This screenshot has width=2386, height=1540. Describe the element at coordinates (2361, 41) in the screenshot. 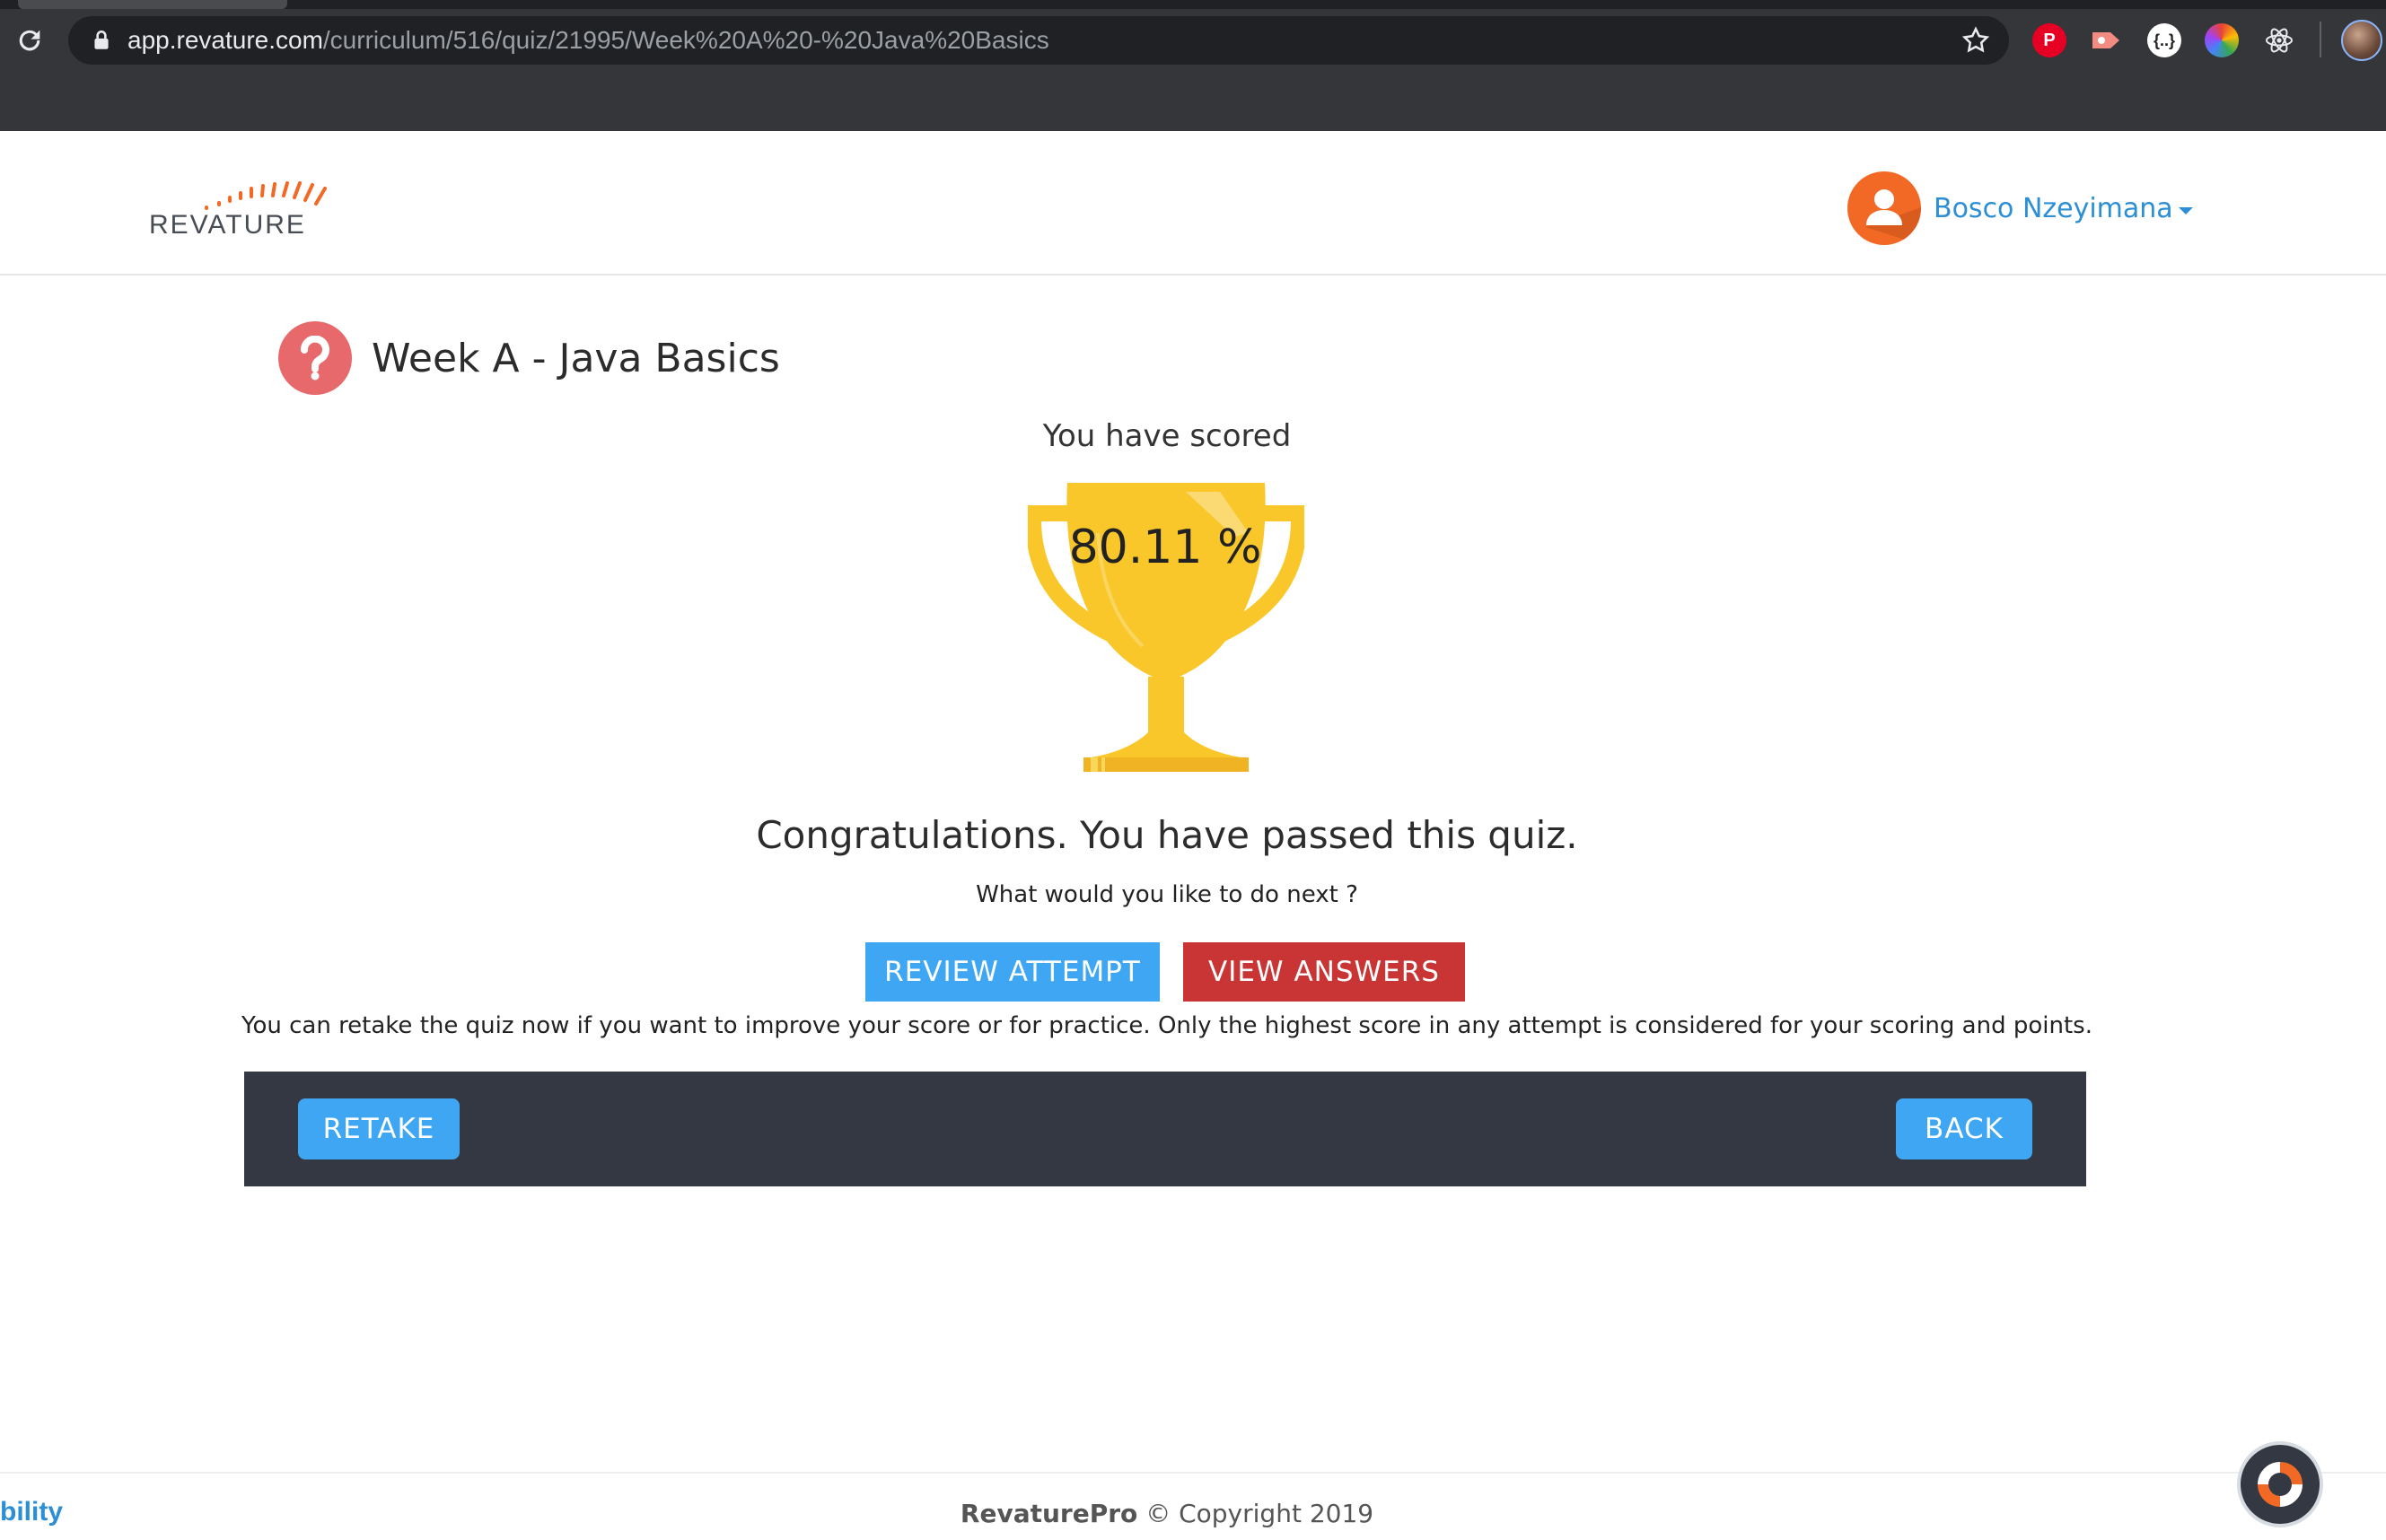

I see `browser-profile-avatar` at that location.